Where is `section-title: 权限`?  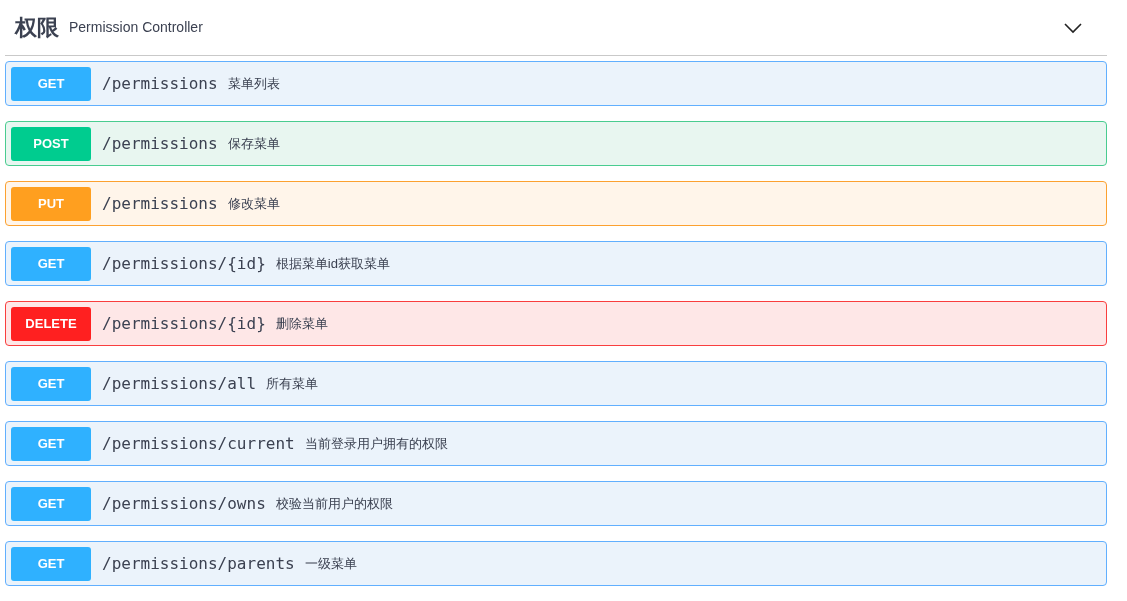
section-title: 权限 is located at coordinates (37, 28).